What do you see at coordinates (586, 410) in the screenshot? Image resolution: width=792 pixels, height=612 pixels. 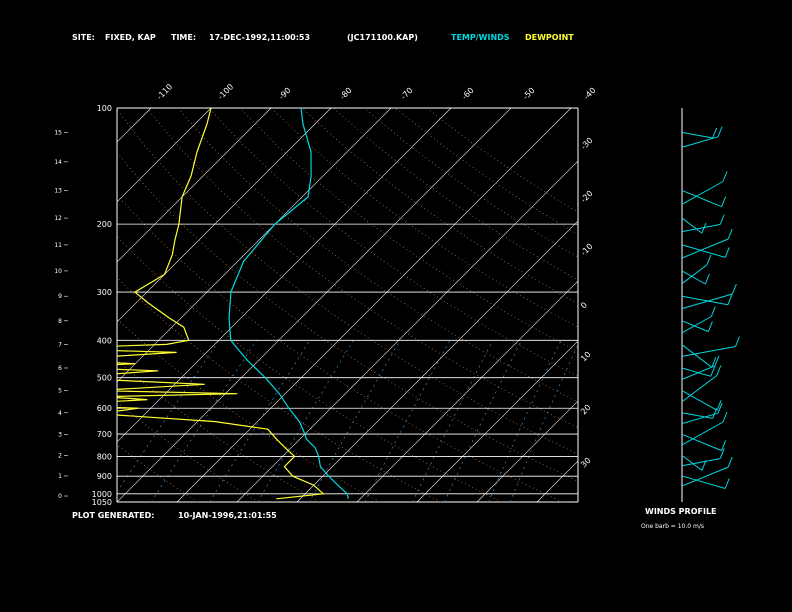 I see `right-isotherm-label: 20` at bounding box center [586, 410].